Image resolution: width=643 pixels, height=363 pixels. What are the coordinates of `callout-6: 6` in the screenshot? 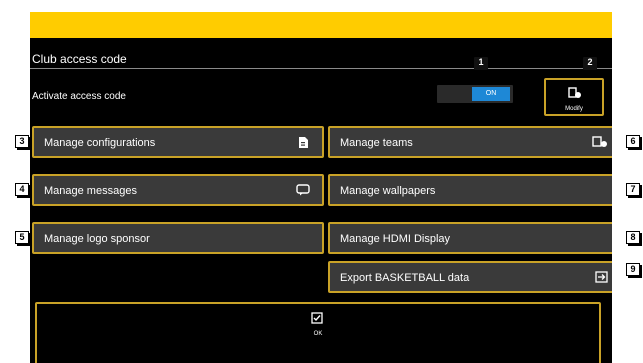 It's located at (633, 141).